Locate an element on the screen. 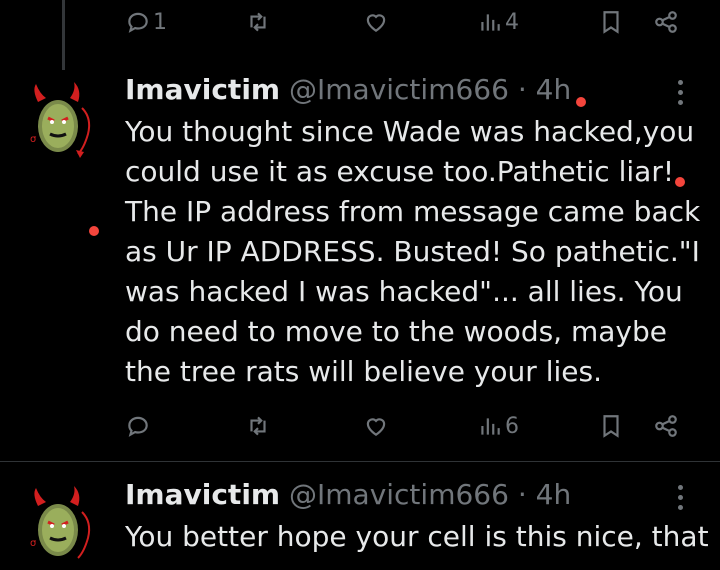  reply-count: 1 is located at coordinates (160, 22).